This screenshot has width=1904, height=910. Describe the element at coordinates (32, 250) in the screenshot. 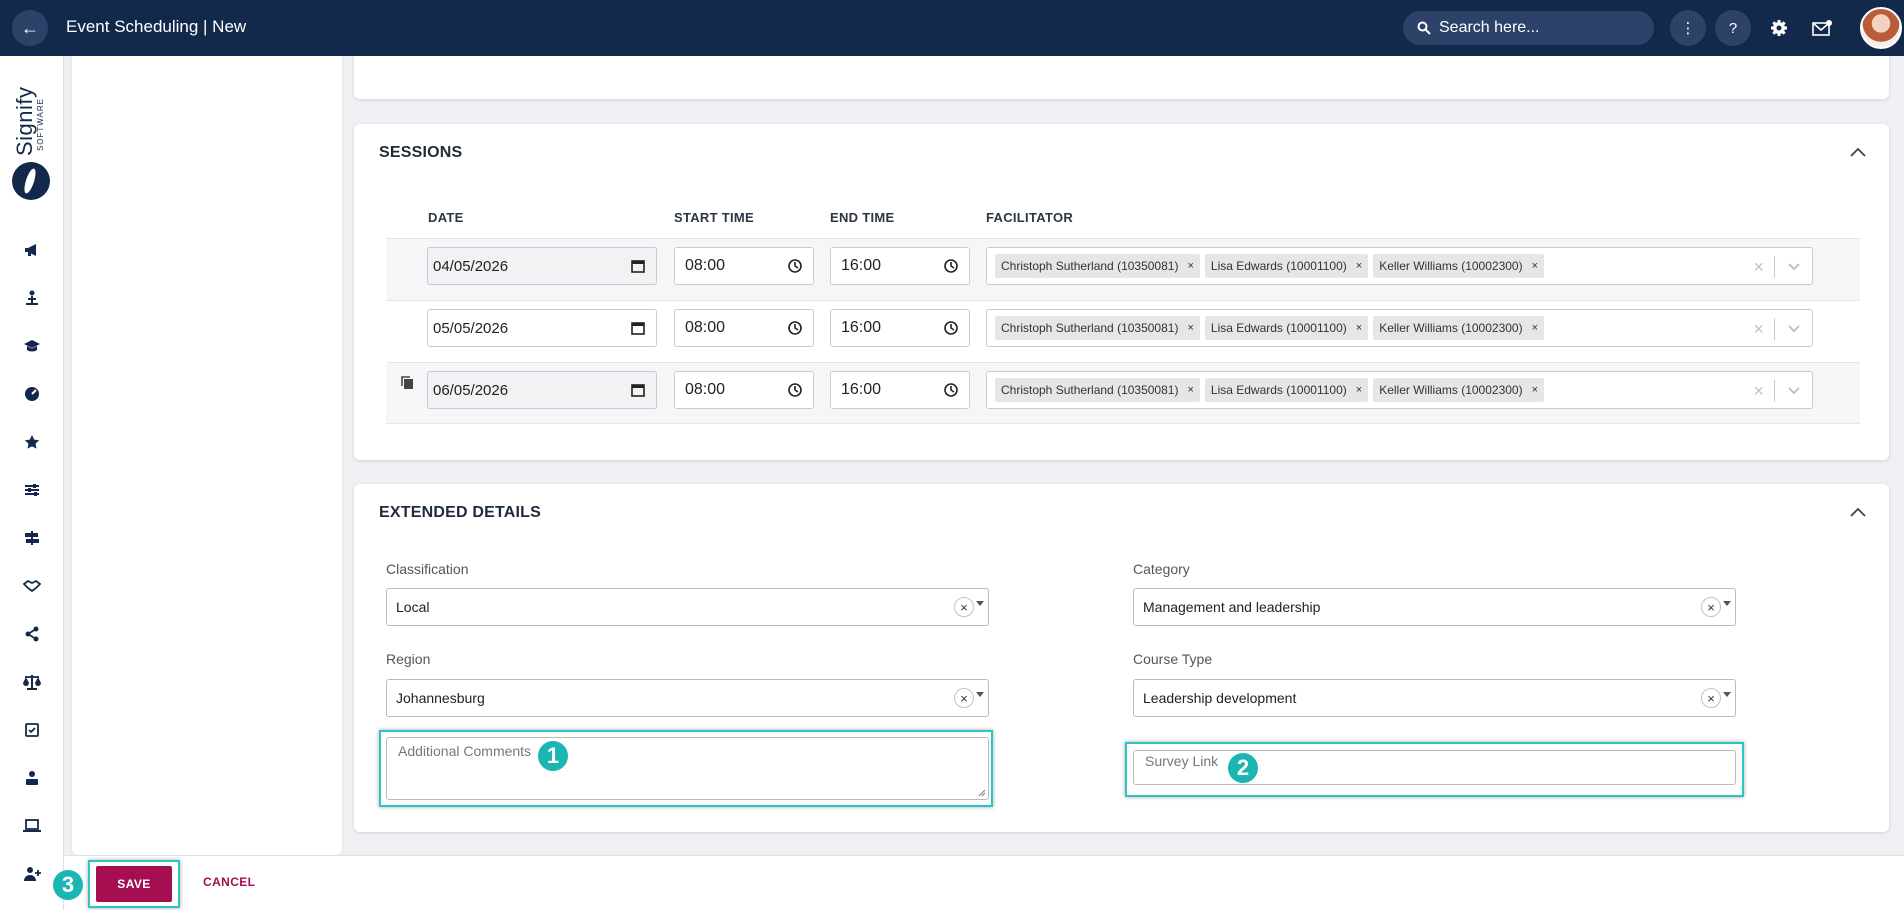

I see `megaphone-icon` at that location.